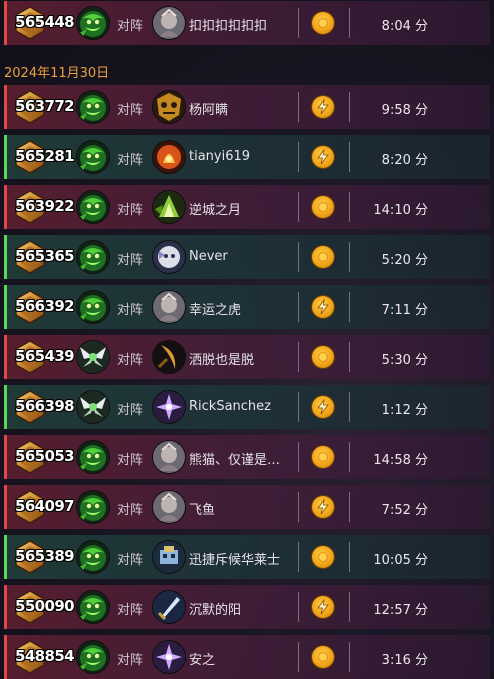  I want to click on match-row: 565439 对阵 洒脱也是脱 5:30 分, so click(247, 357).